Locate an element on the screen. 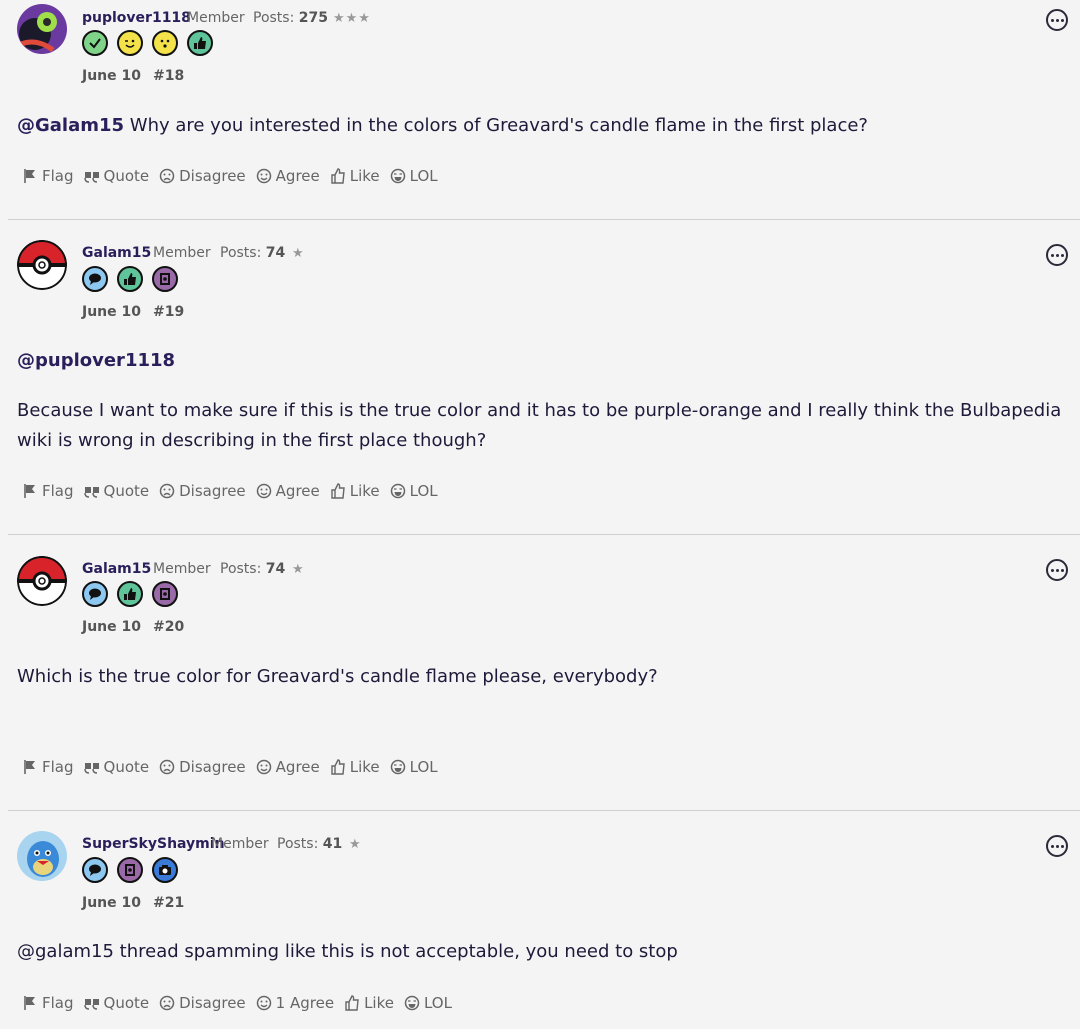  post-count: Posts: 275 is located at coordinates (290, 18).